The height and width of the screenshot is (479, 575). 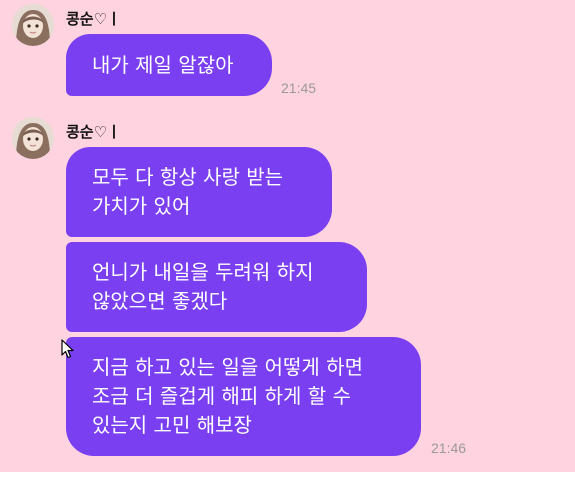 What do you see at coordinates (199, 192) in the screenshot?
I see `message-bubble: 모두 다 항상 사랑 받는 가치가 있어` at bounding box center [199, 192].